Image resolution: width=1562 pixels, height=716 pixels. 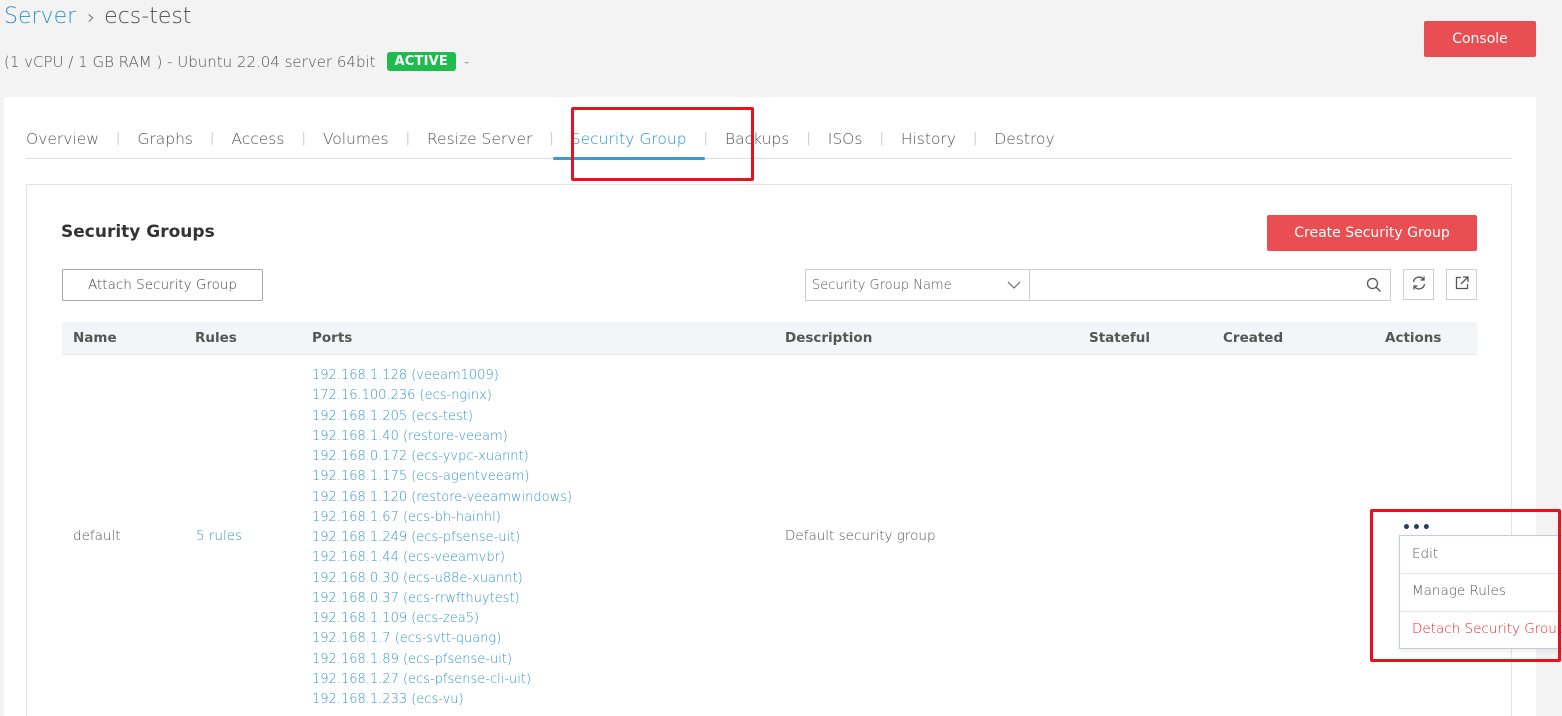 I want to click on column-header-stateful: Stateful, so click(x=1119, y=338).